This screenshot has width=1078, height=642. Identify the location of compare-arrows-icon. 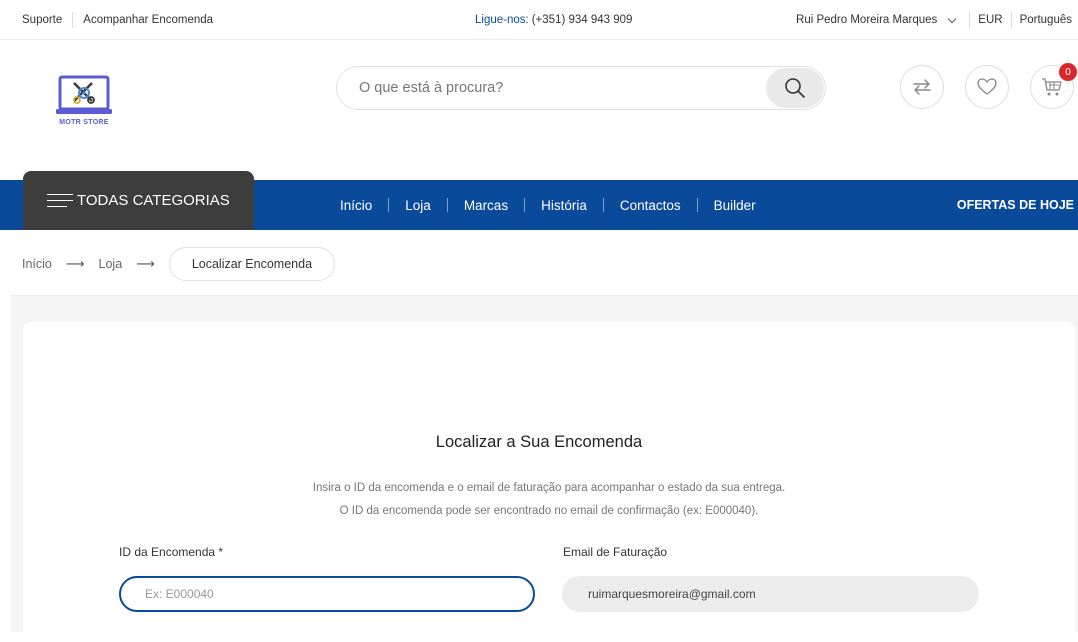
(922, 87).